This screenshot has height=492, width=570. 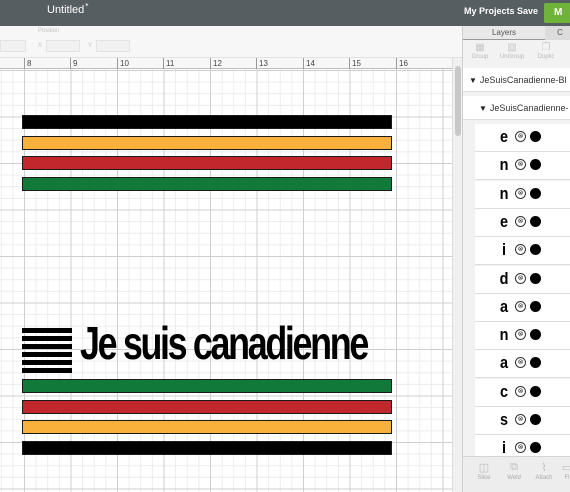 What do you see at coordinates (49, 31) in the screenshot?
I see `position-label: Position` at bounding box center [49, 31].